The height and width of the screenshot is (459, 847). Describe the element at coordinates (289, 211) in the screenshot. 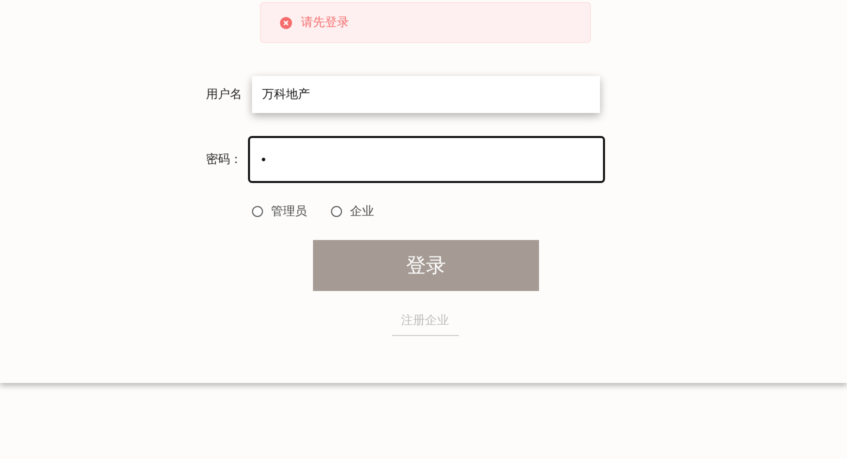

I see `radio-label: 管理员` at that location.